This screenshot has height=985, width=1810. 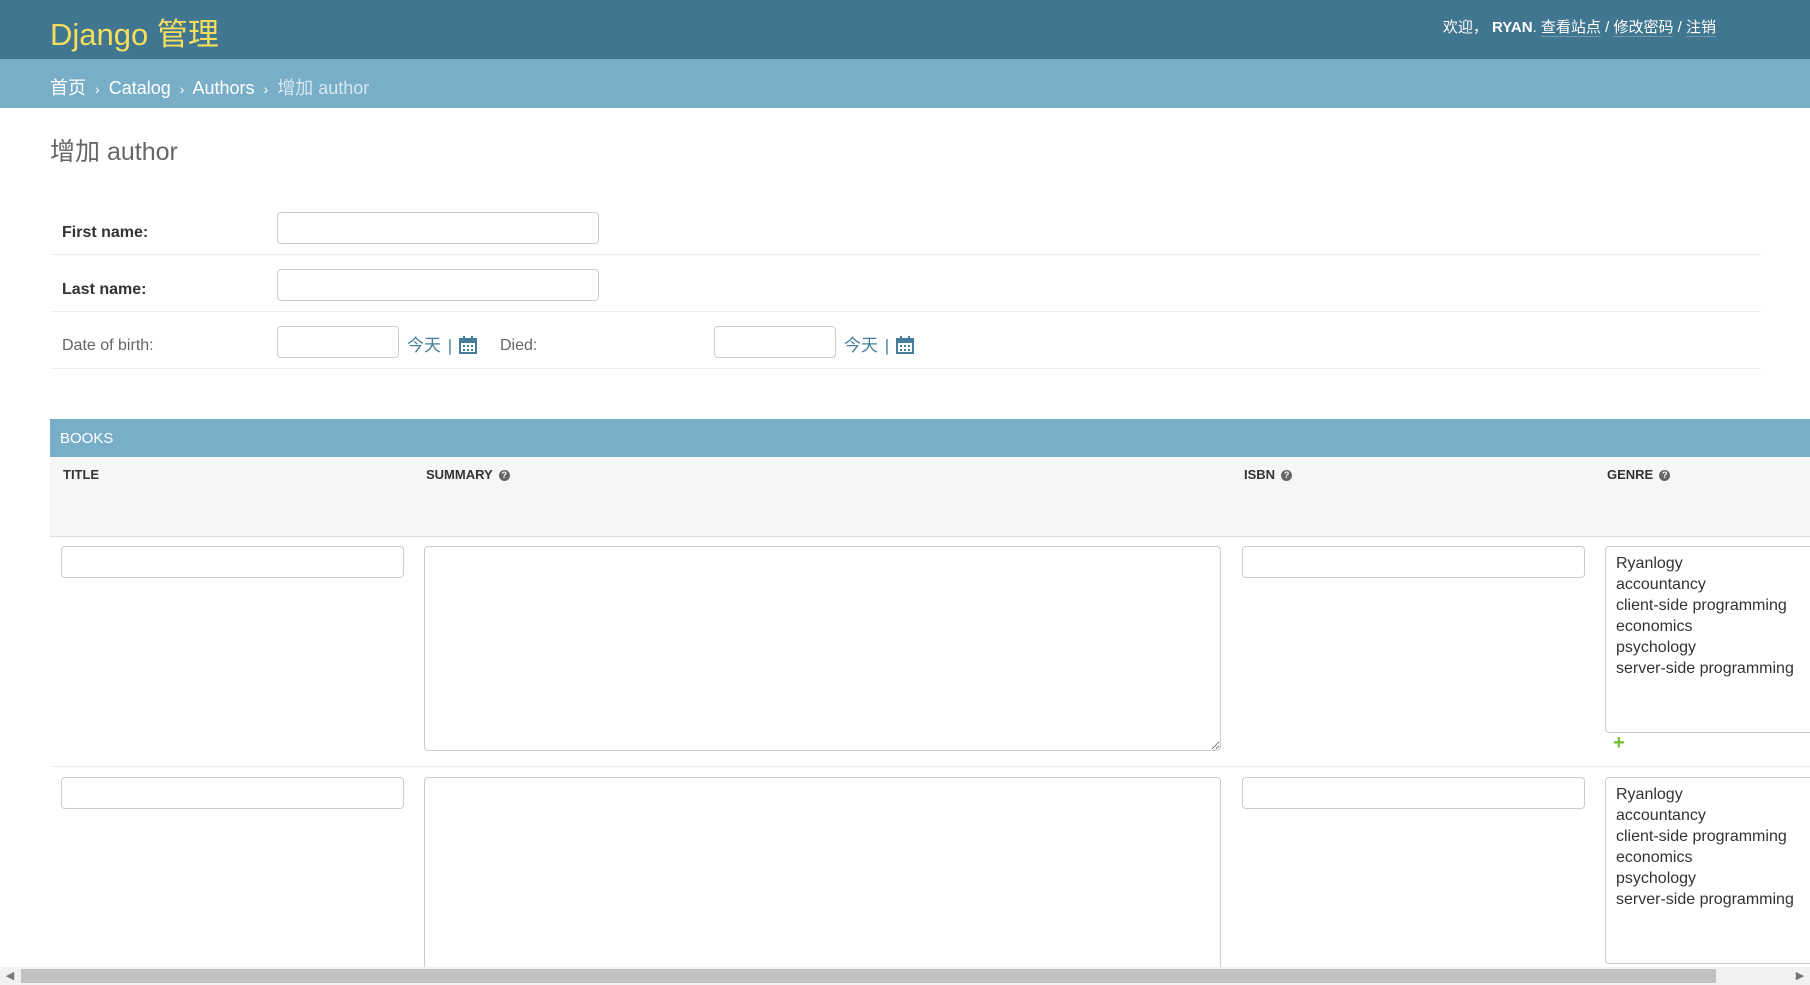 I want to click on column-genre-label: GENRE, so click(x=1630, y=474).